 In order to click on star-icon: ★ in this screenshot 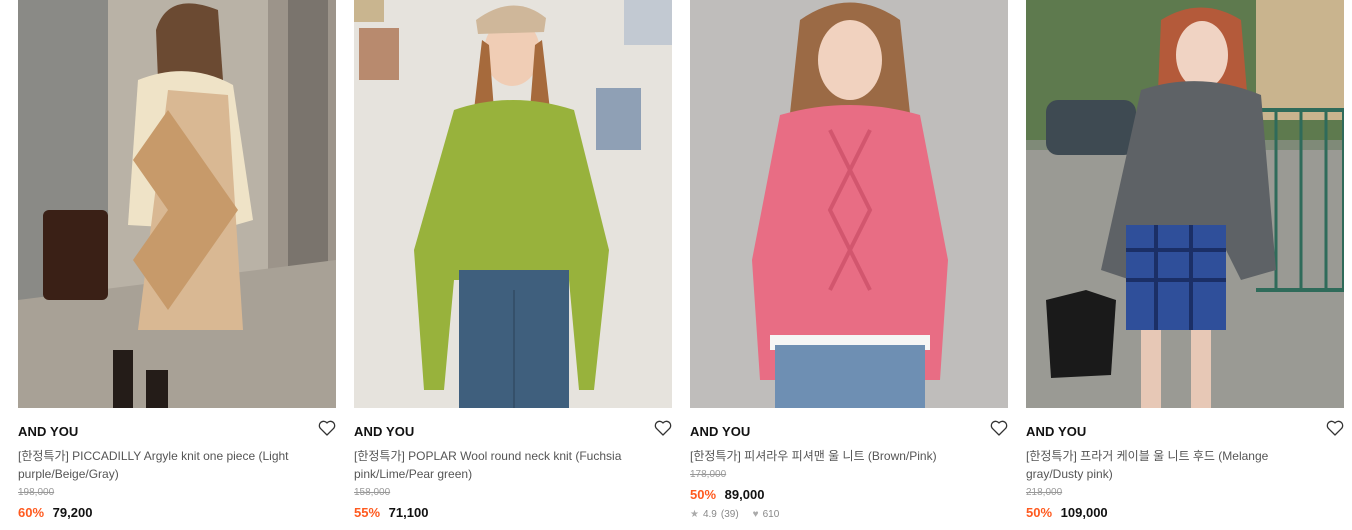, I will do `click(694, 514)`.